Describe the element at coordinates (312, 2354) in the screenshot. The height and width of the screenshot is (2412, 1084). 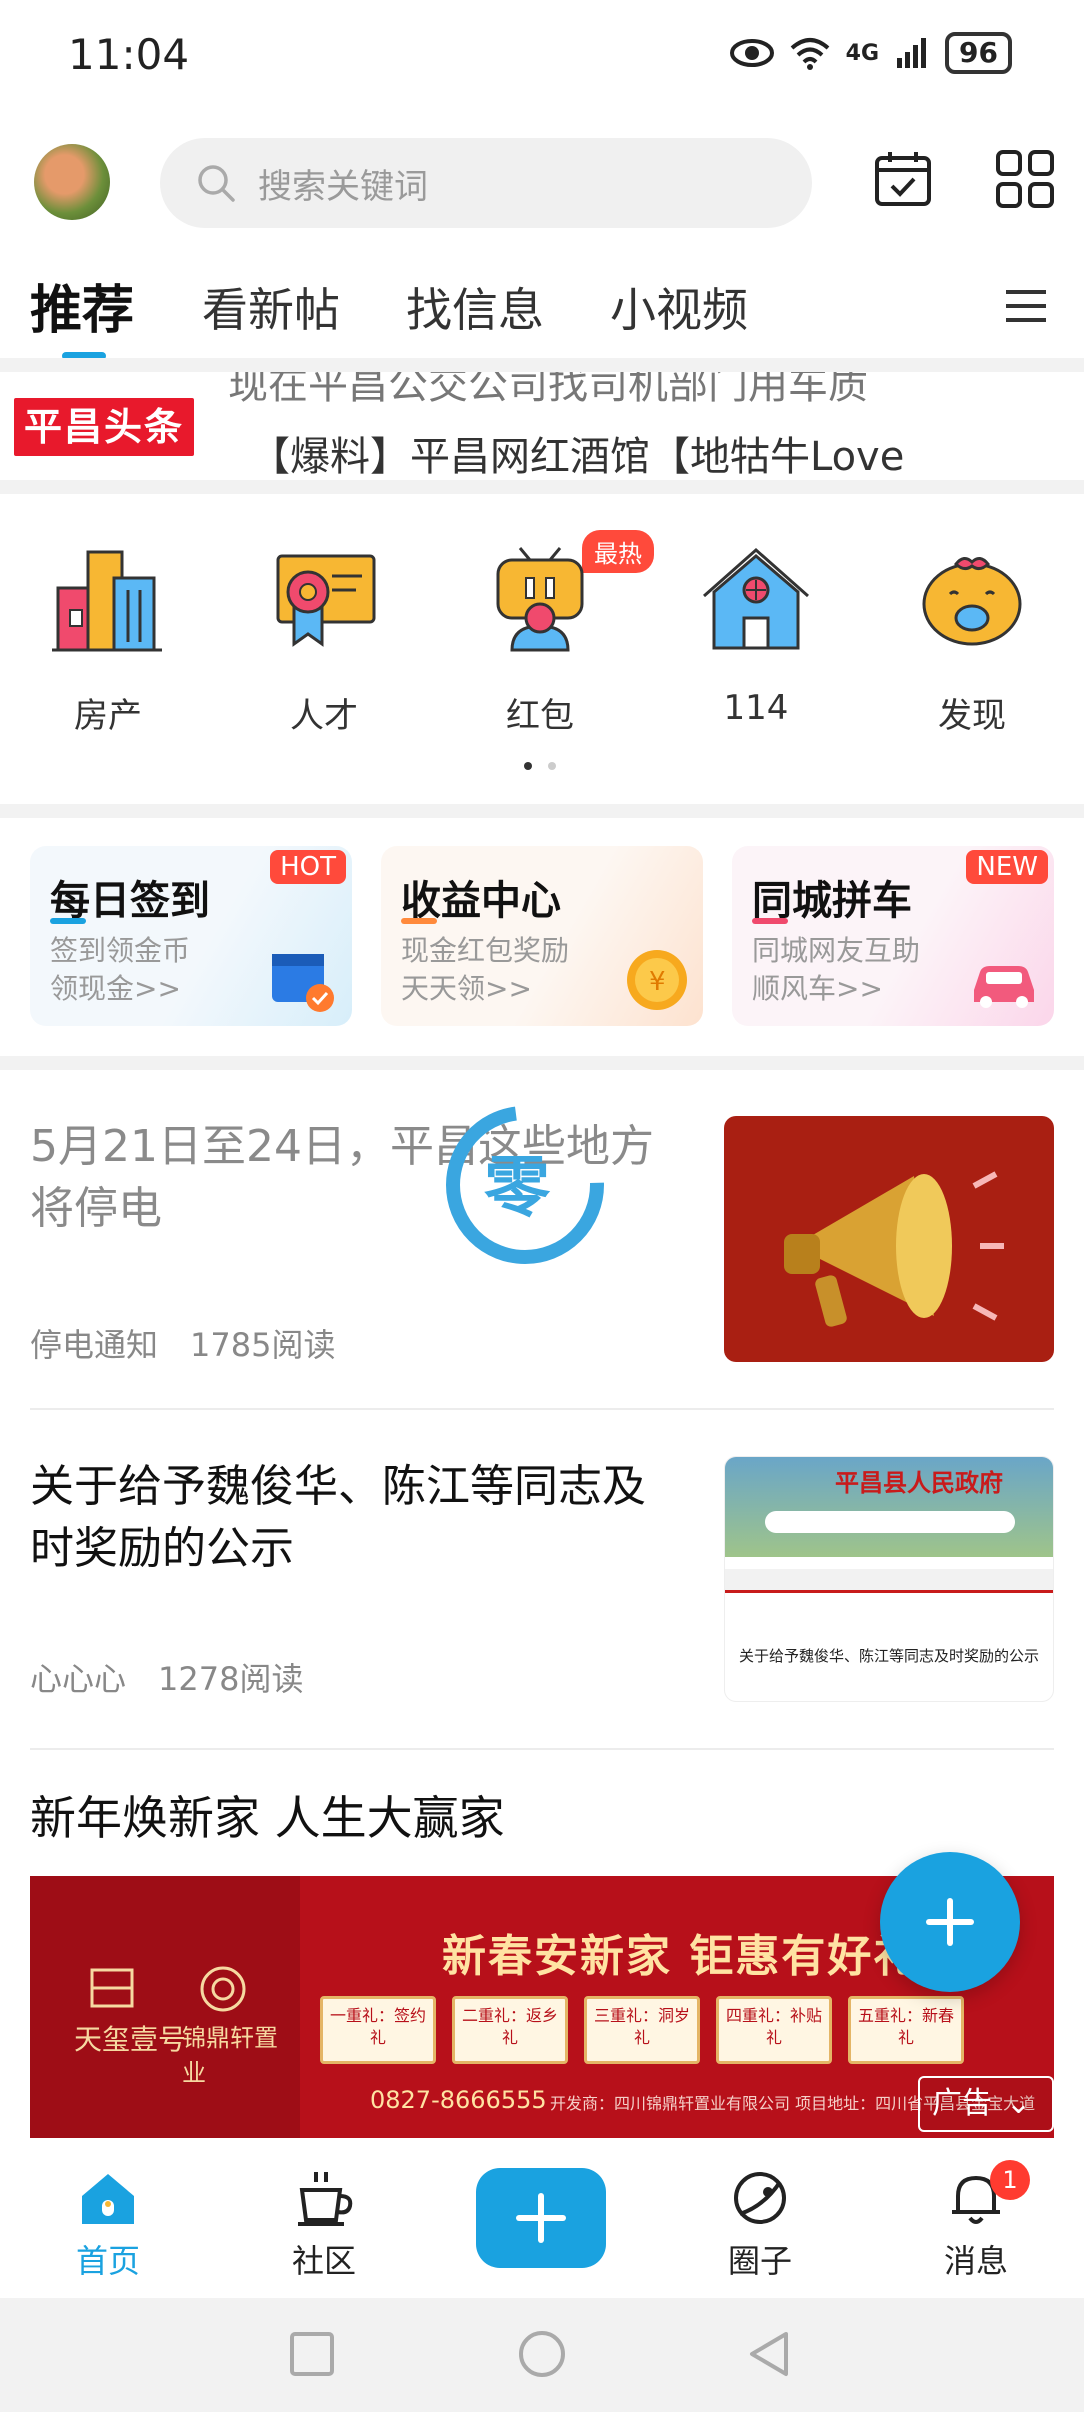
I see `recent-apps-icon` at that location.